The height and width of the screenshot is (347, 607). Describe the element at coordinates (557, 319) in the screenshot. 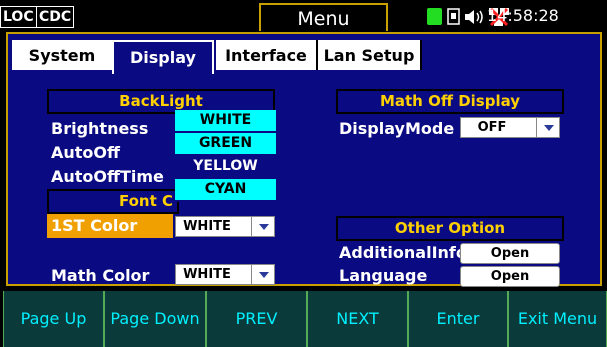

I see `exit-menu-softkey: Exit Menu` at that location.